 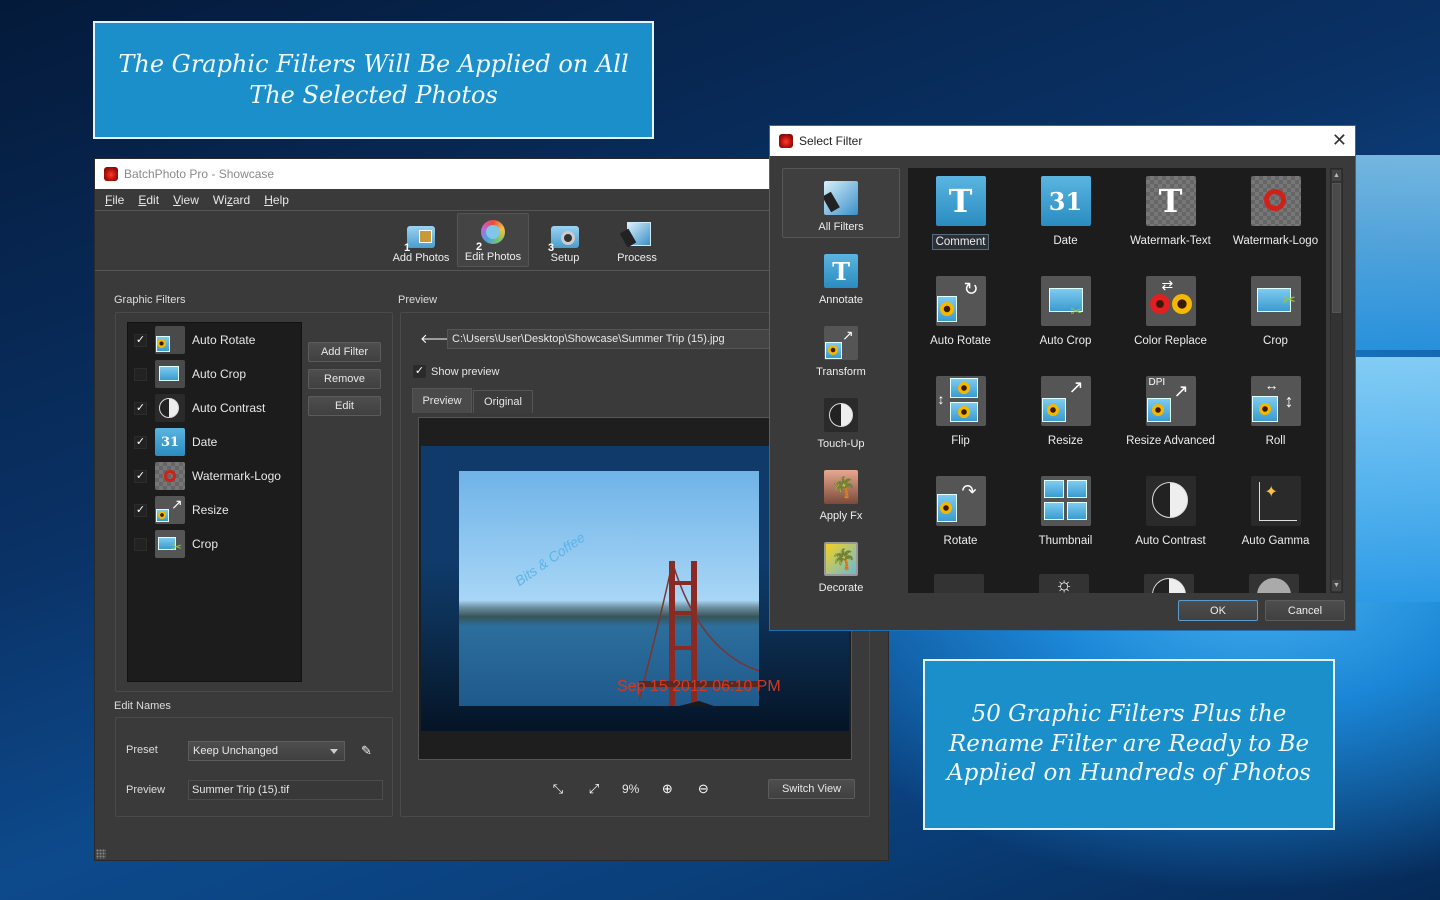 I want to click on zoom-out-icon: ⊖, so click(x=703, y=789).